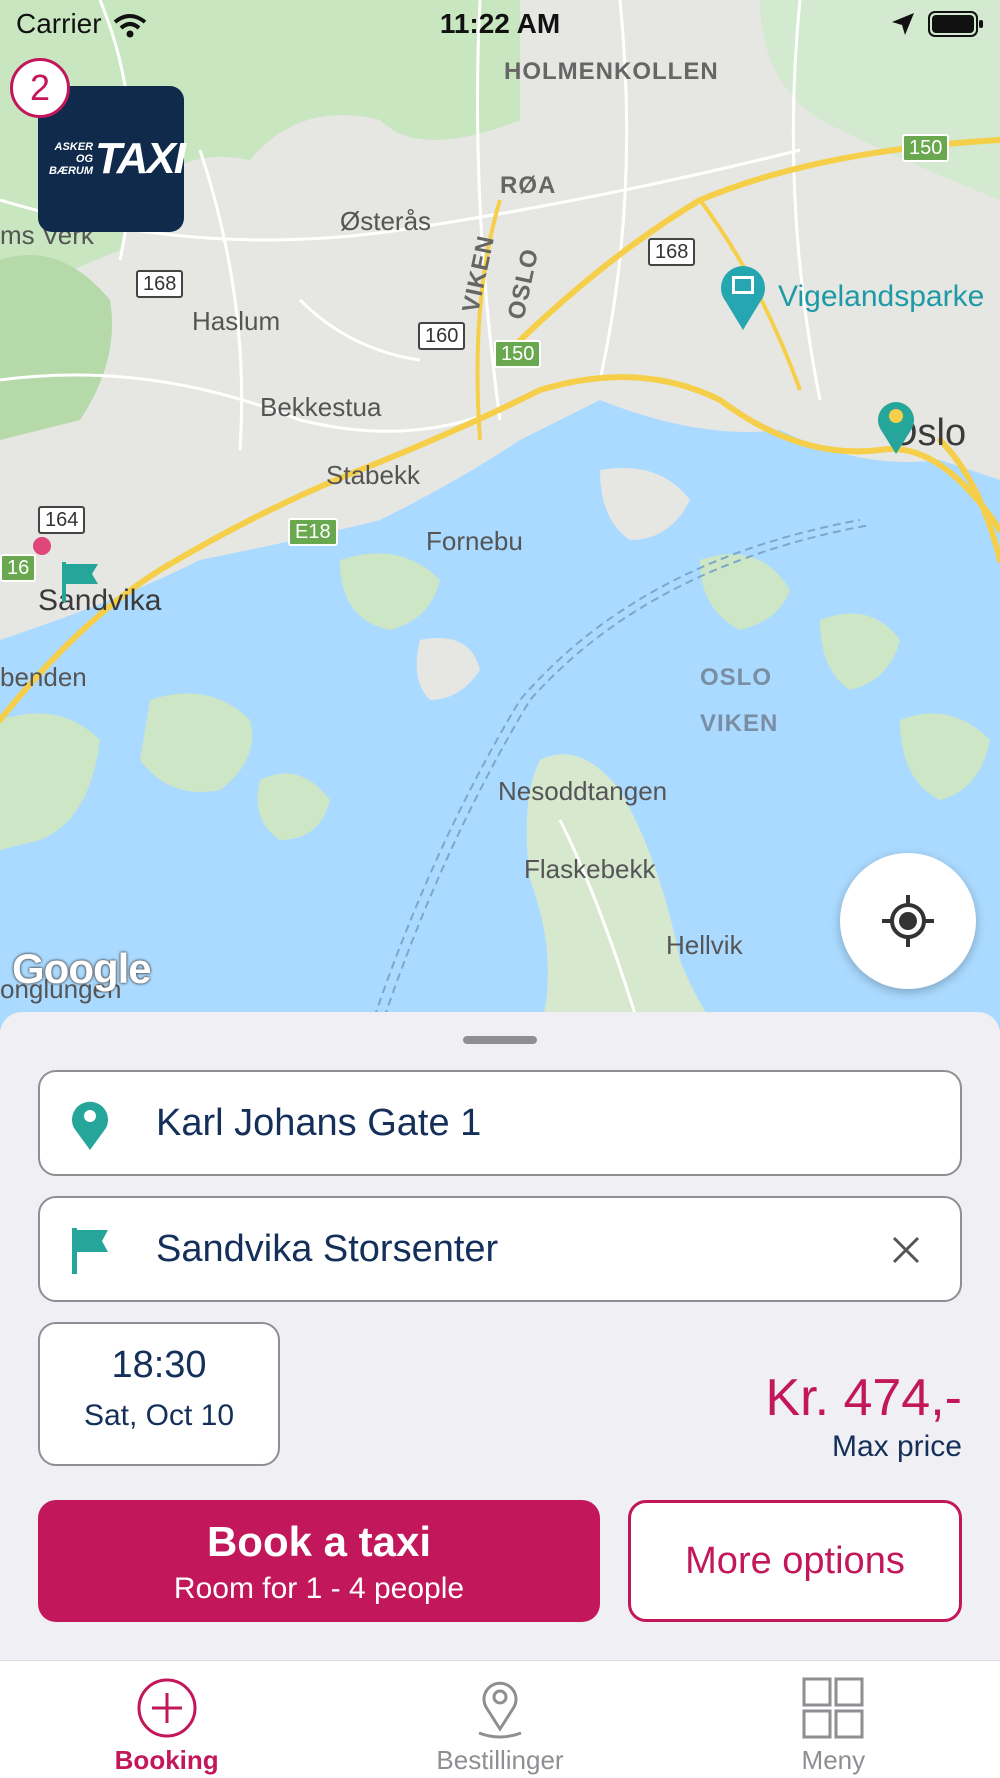 This screenshot has width=1000, height=1778. I want to click on map-label-benden: benden, so click(43, 677).